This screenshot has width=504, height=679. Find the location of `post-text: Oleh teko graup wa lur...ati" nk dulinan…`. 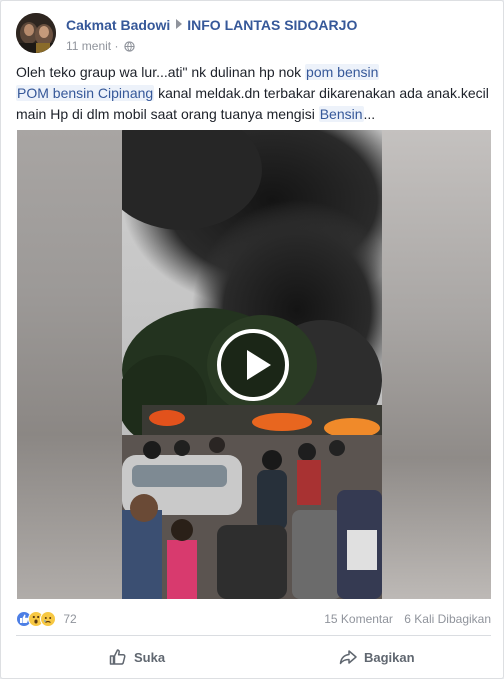

post-text: Oleh teko graup wa lur...ati" nk dulinan… is located at coordinates (253, 93).